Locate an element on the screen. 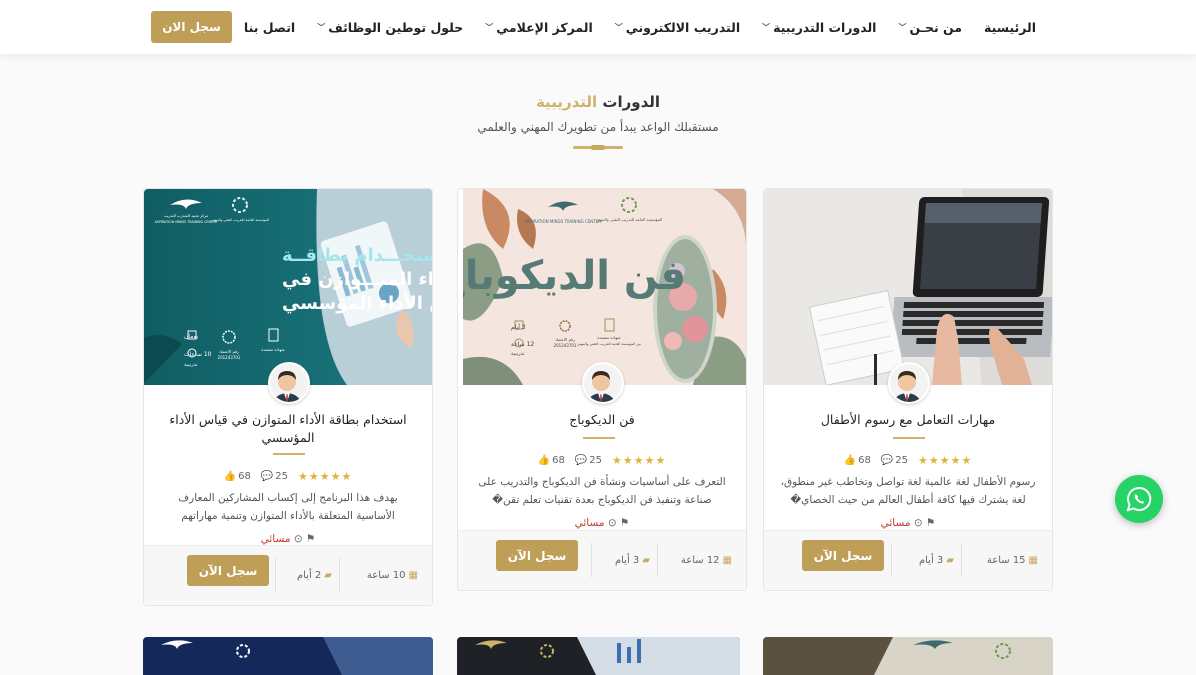  poster-license-no: 201243701 is located at coordinates (565, 345).